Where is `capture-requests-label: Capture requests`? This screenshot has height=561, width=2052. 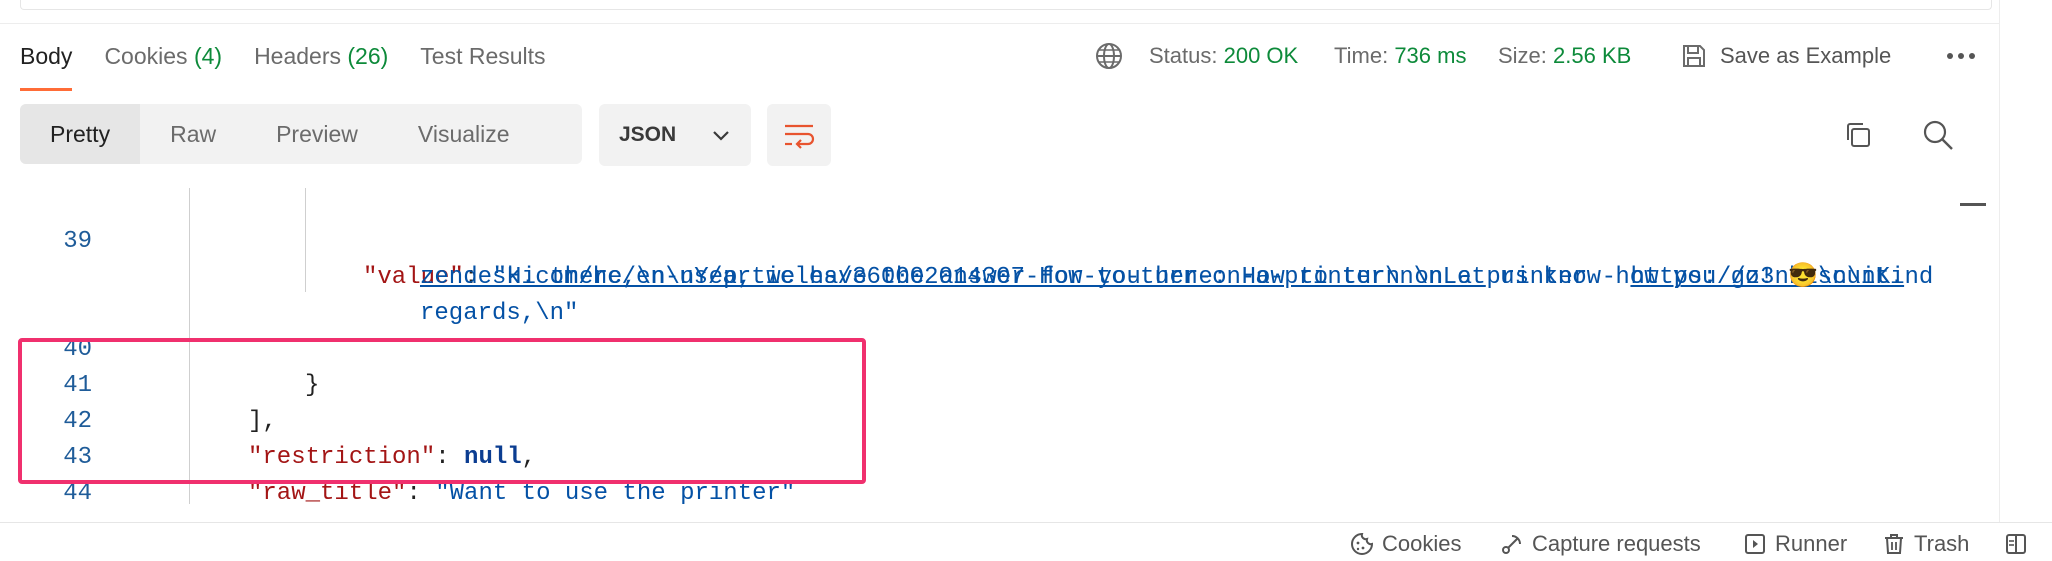 capture-requests-label: Capture requests is located at coordinates (1616, 543).